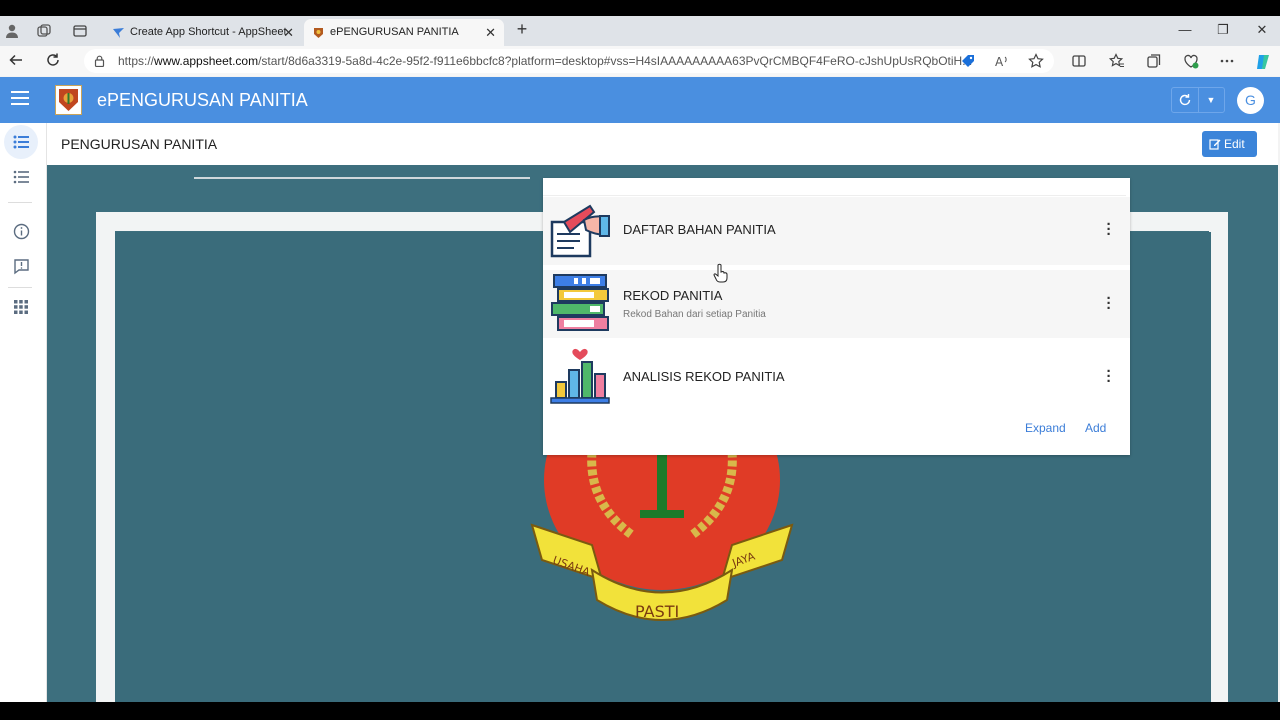 This screenshot has height=720, width=1280. I want to click on lock-icon, so click(99, 62).